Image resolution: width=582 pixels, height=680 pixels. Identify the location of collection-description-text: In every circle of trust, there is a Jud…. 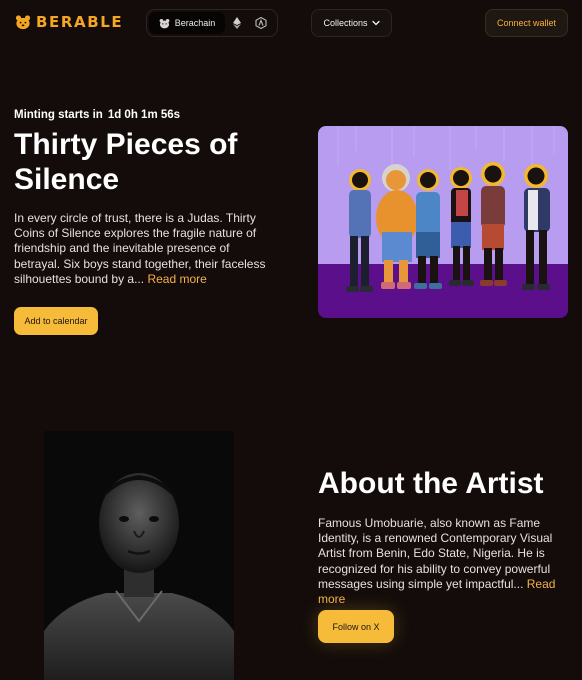
(140, 248).